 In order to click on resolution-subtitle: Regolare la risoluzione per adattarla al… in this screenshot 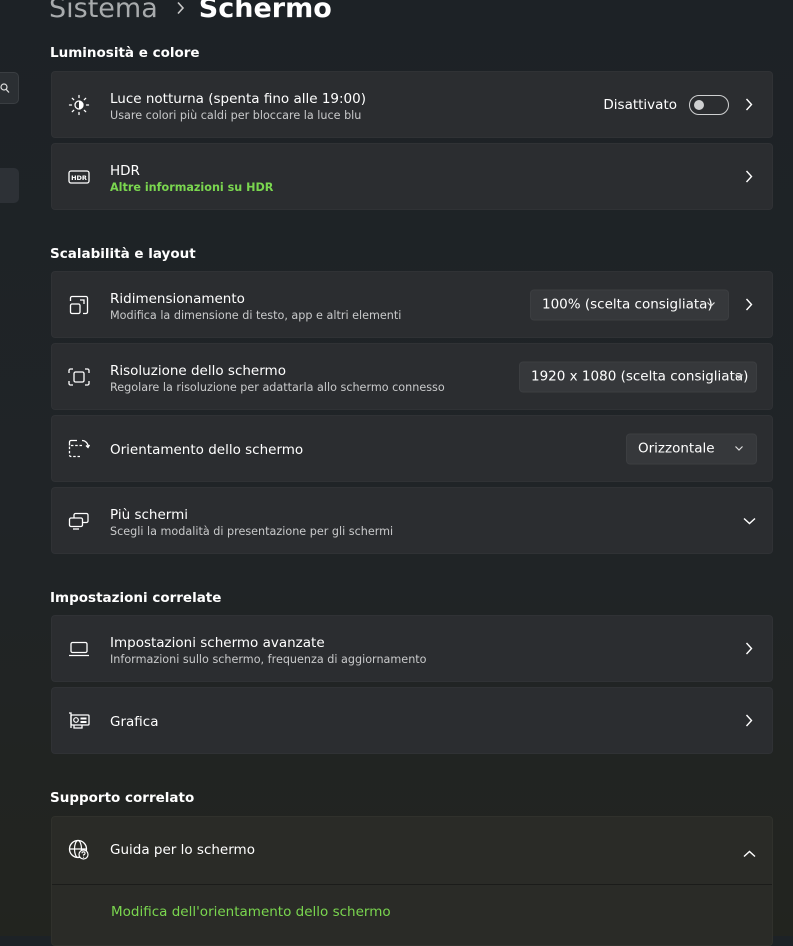, I will do `click(277, 387)`.